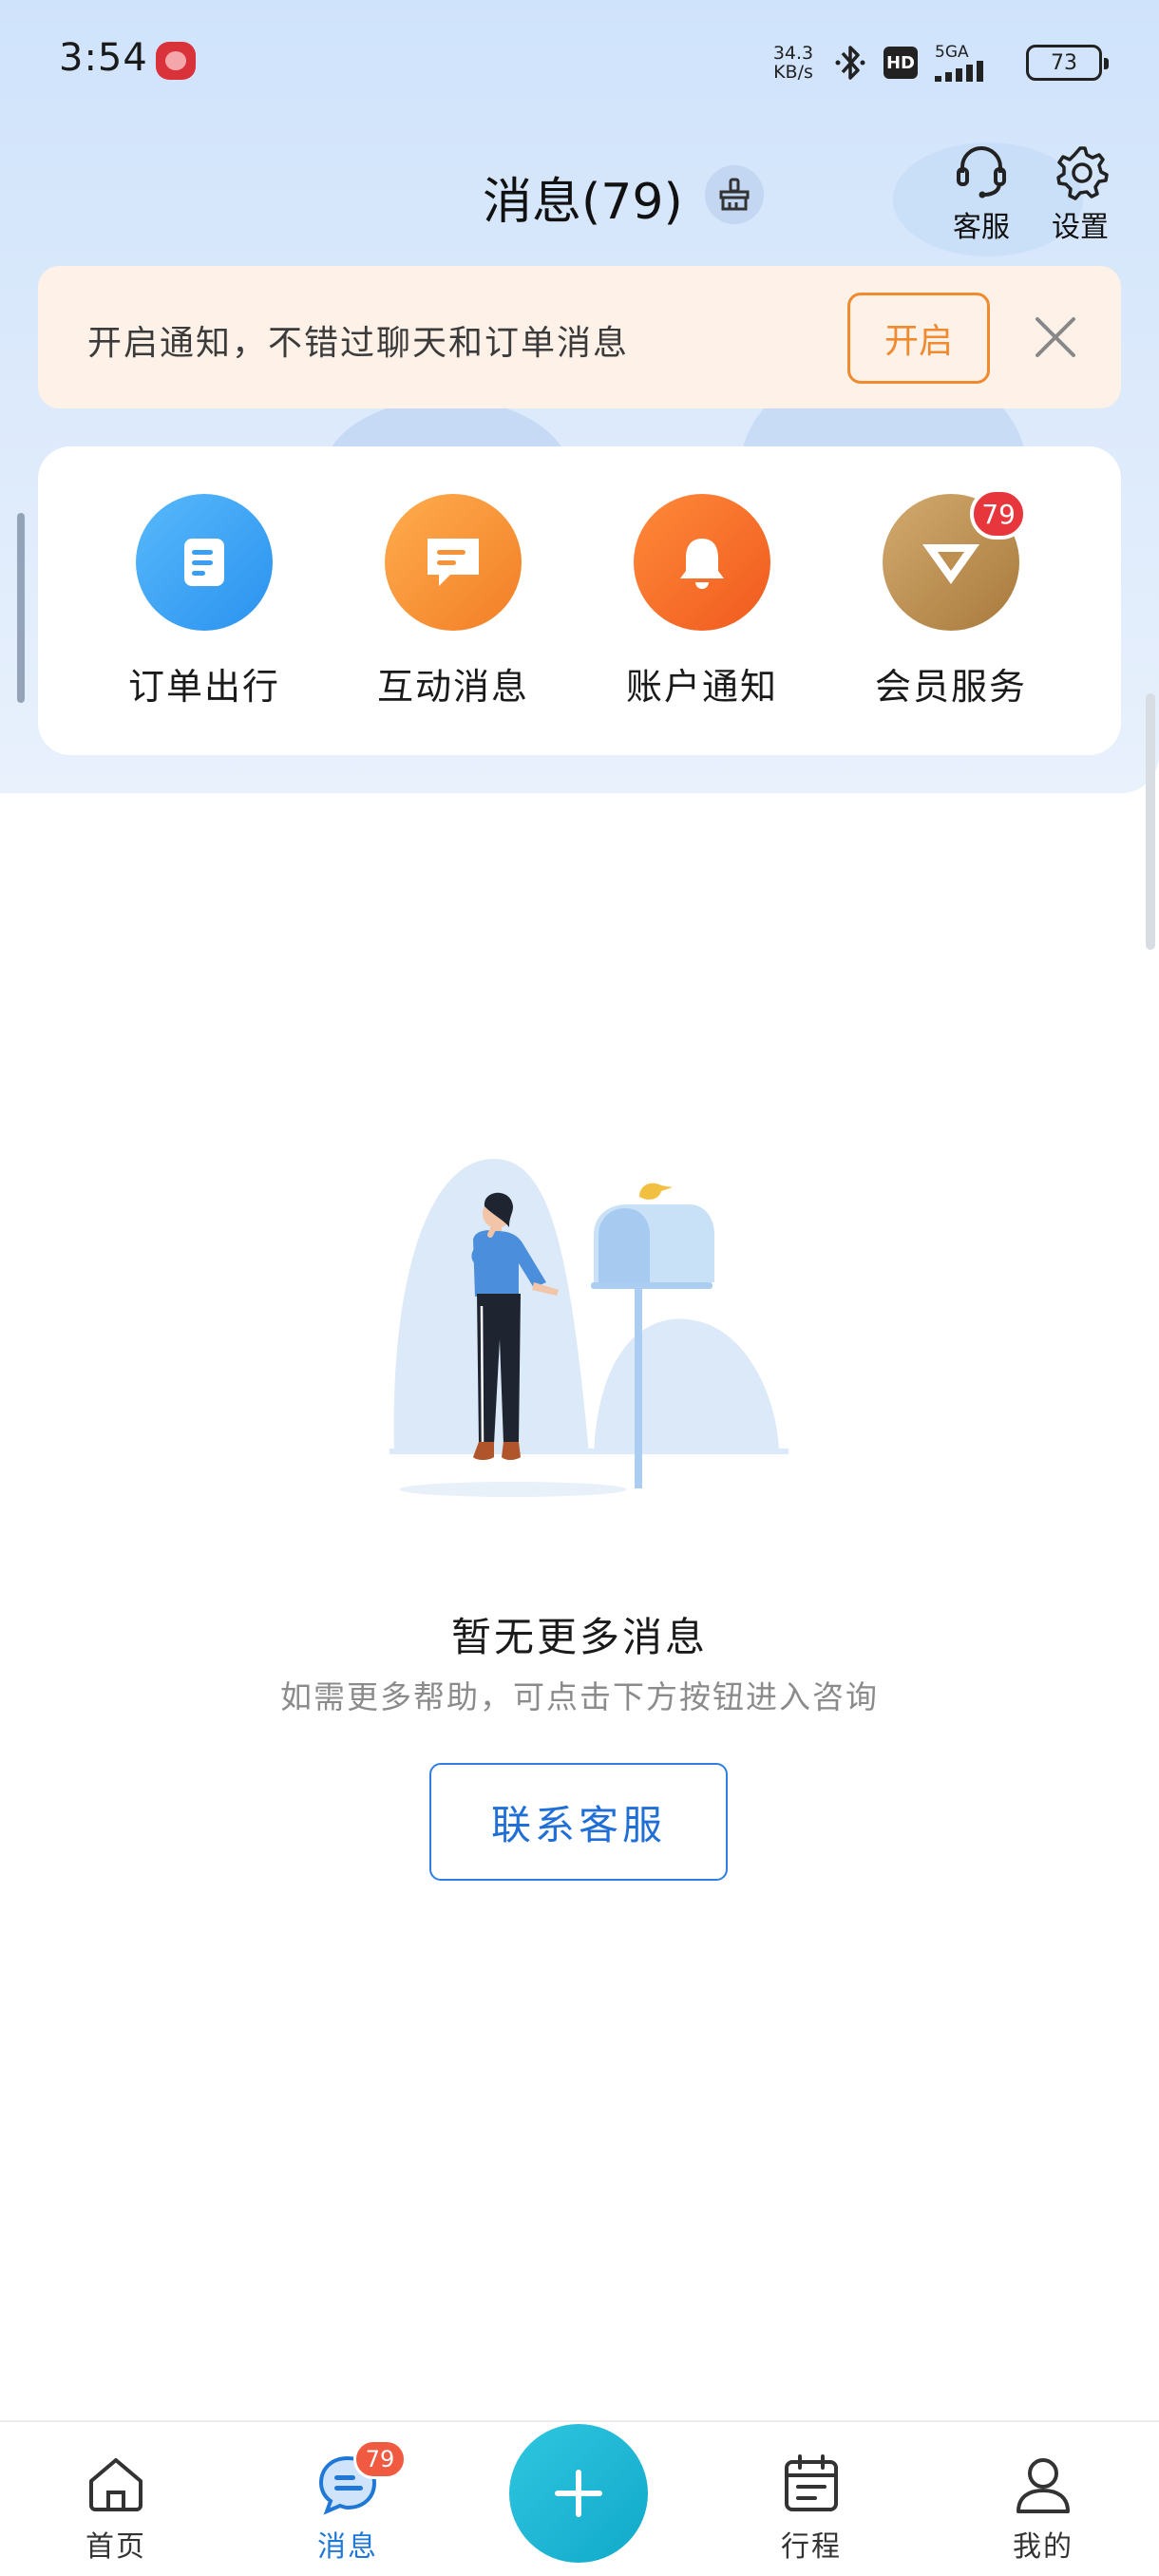  Describe the element at coordinates (579, 61) in the screenshot. I see `status-bar: 3:54 34.3 KB/s HD 5GA 73` at that location.